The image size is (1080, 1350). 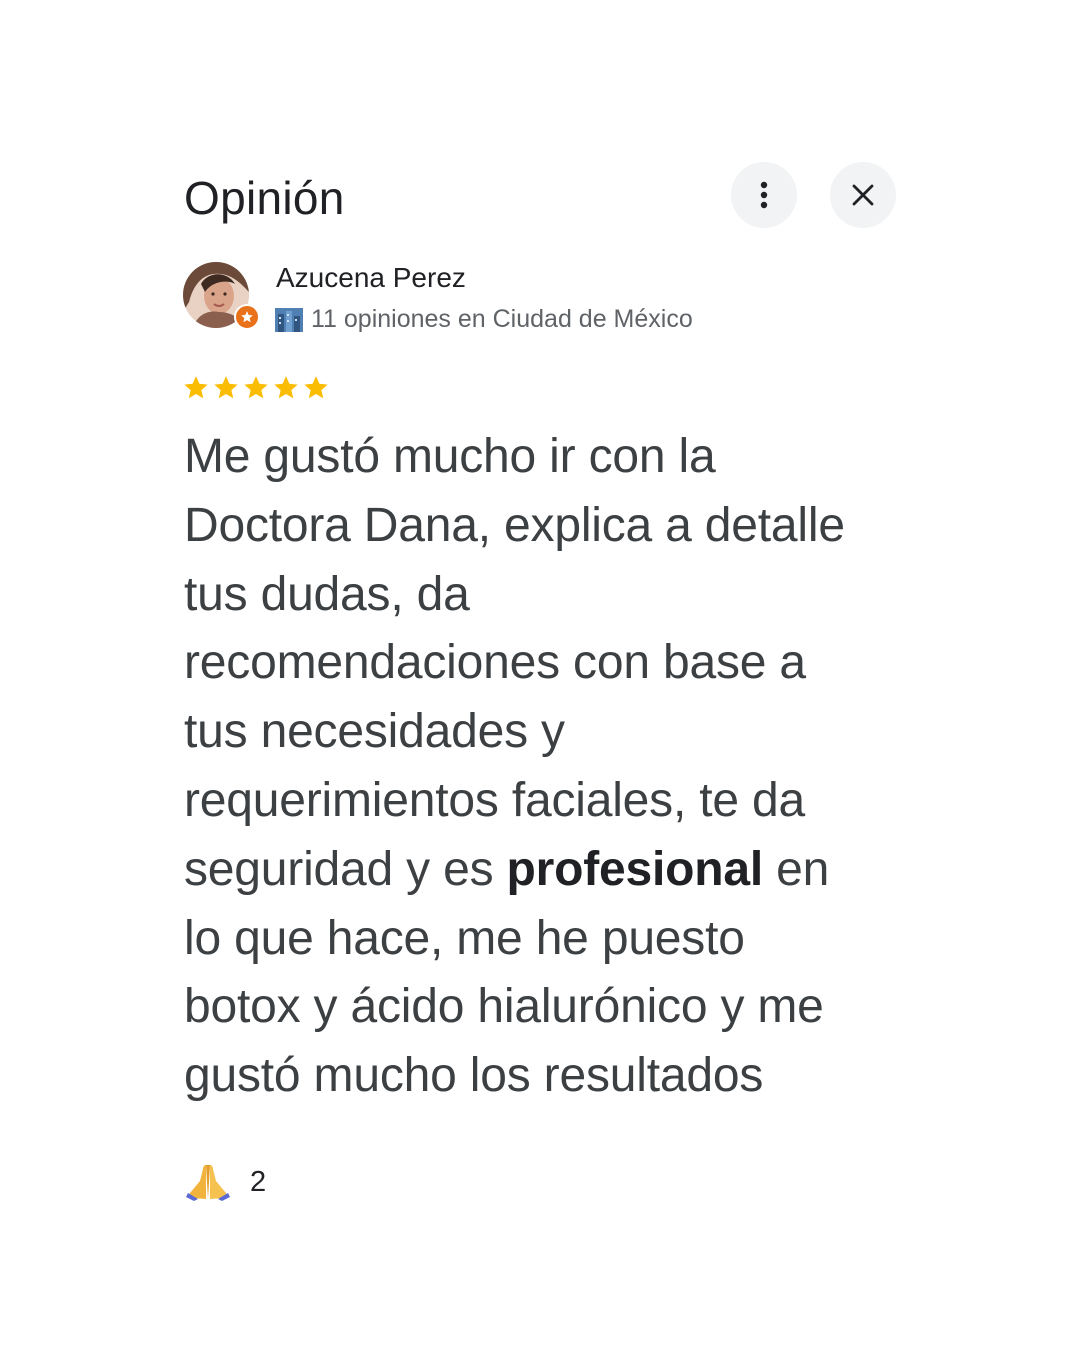 I want to click on author-name: Azucena Perez, so click(x=371, y=278).